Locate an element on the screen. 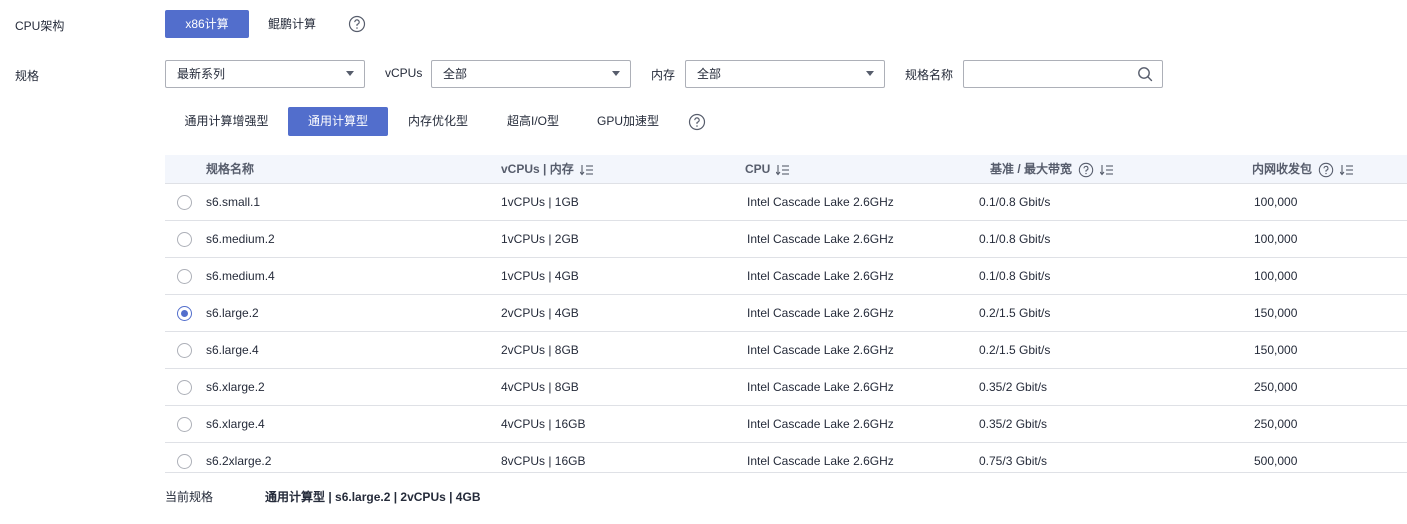 This screenshot has height=524, width=1407. tab-general-computing: 通用计算型 is located at coordinates (338, 121).